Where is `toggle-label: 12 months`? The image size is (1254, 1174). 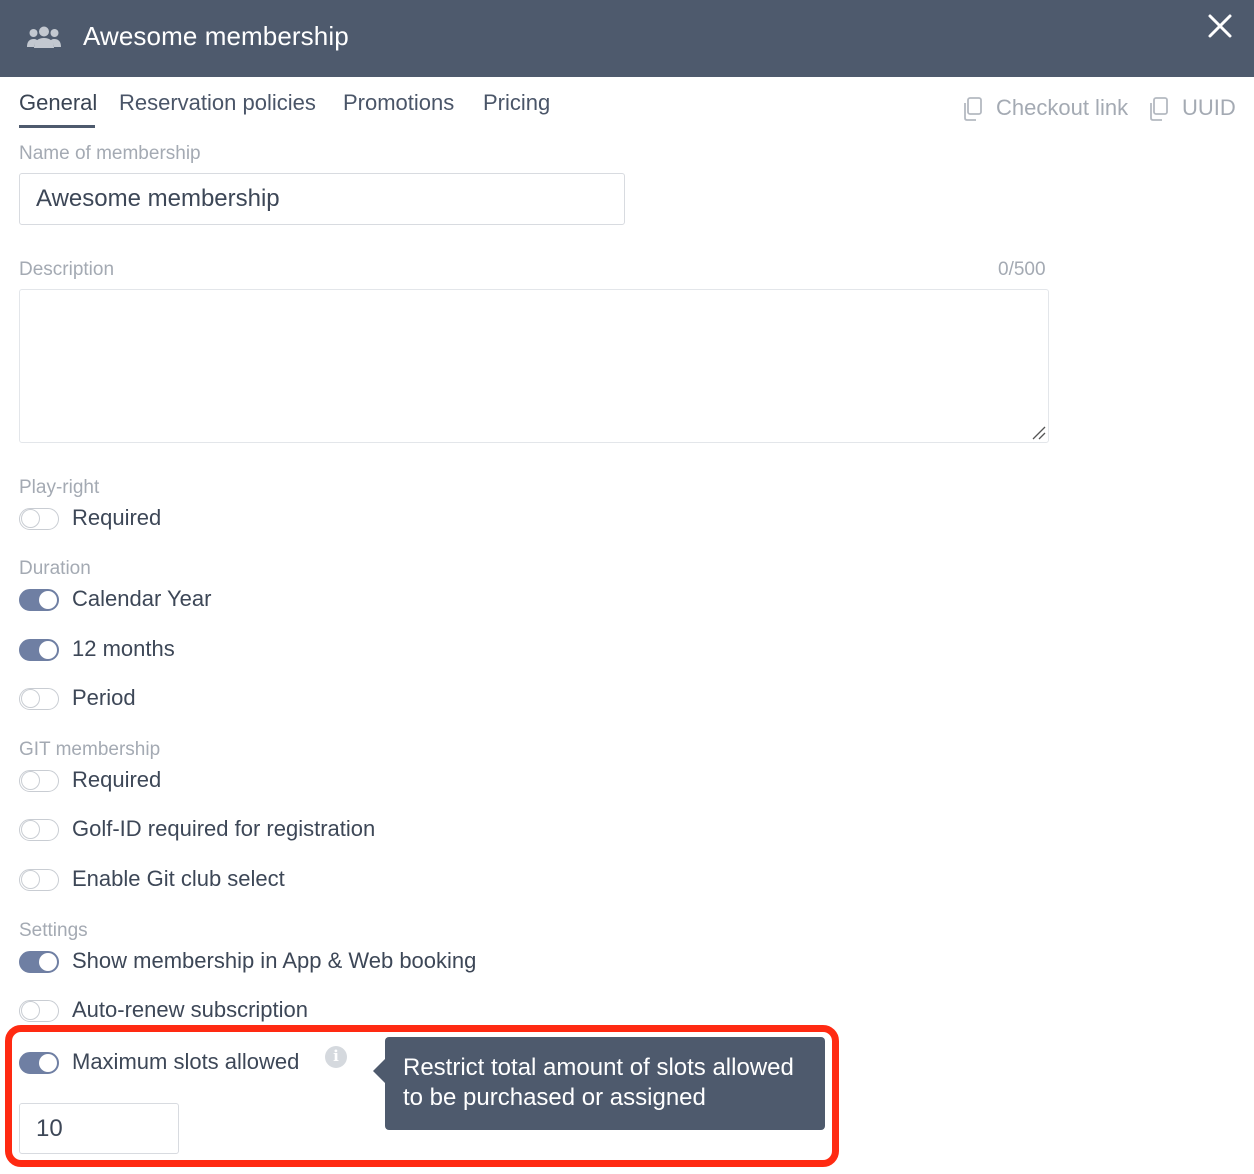 toggle-label: 12 months is located at coordinates (123, 648).